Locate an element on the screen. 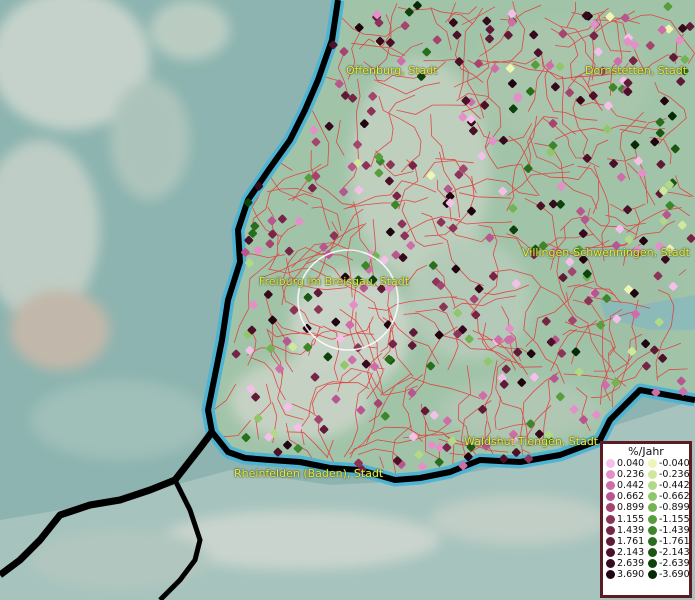  legend-negative-entry: -0.899 is located at coordinates (667, 508).